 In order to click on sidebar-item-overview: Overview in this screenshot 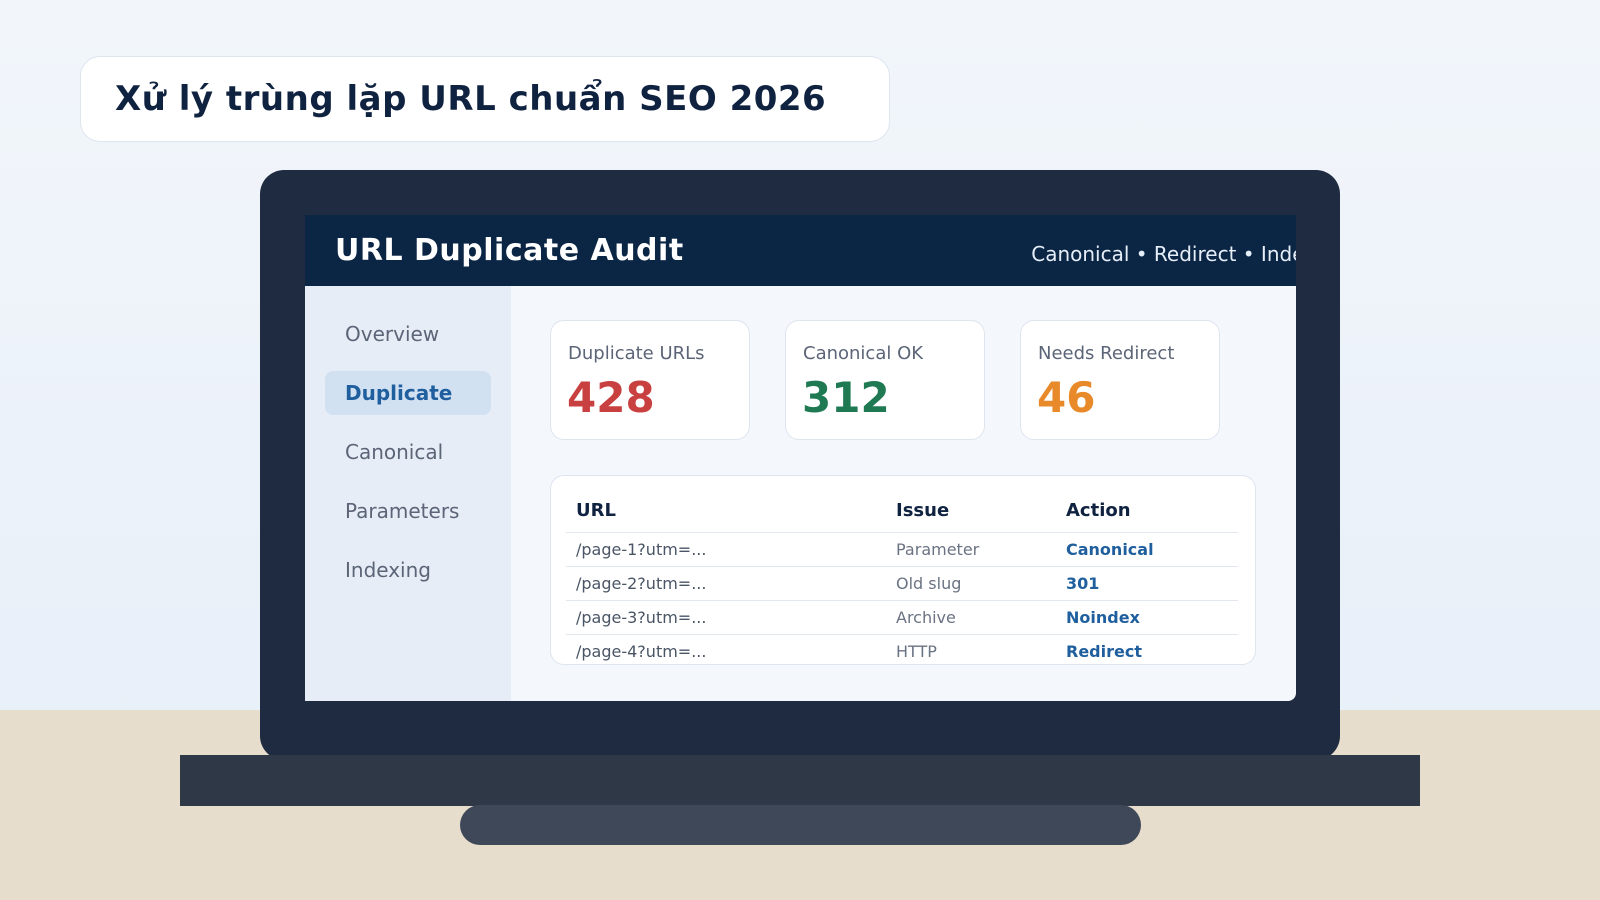, I will do `click(408, 334)`.